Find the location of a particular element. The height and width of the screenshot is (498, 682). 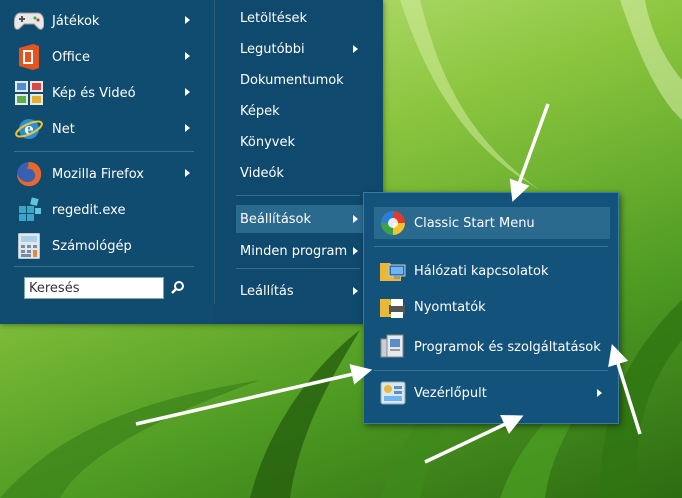

program-item-szamologep: Számológép is located at coordinates (109, 246).